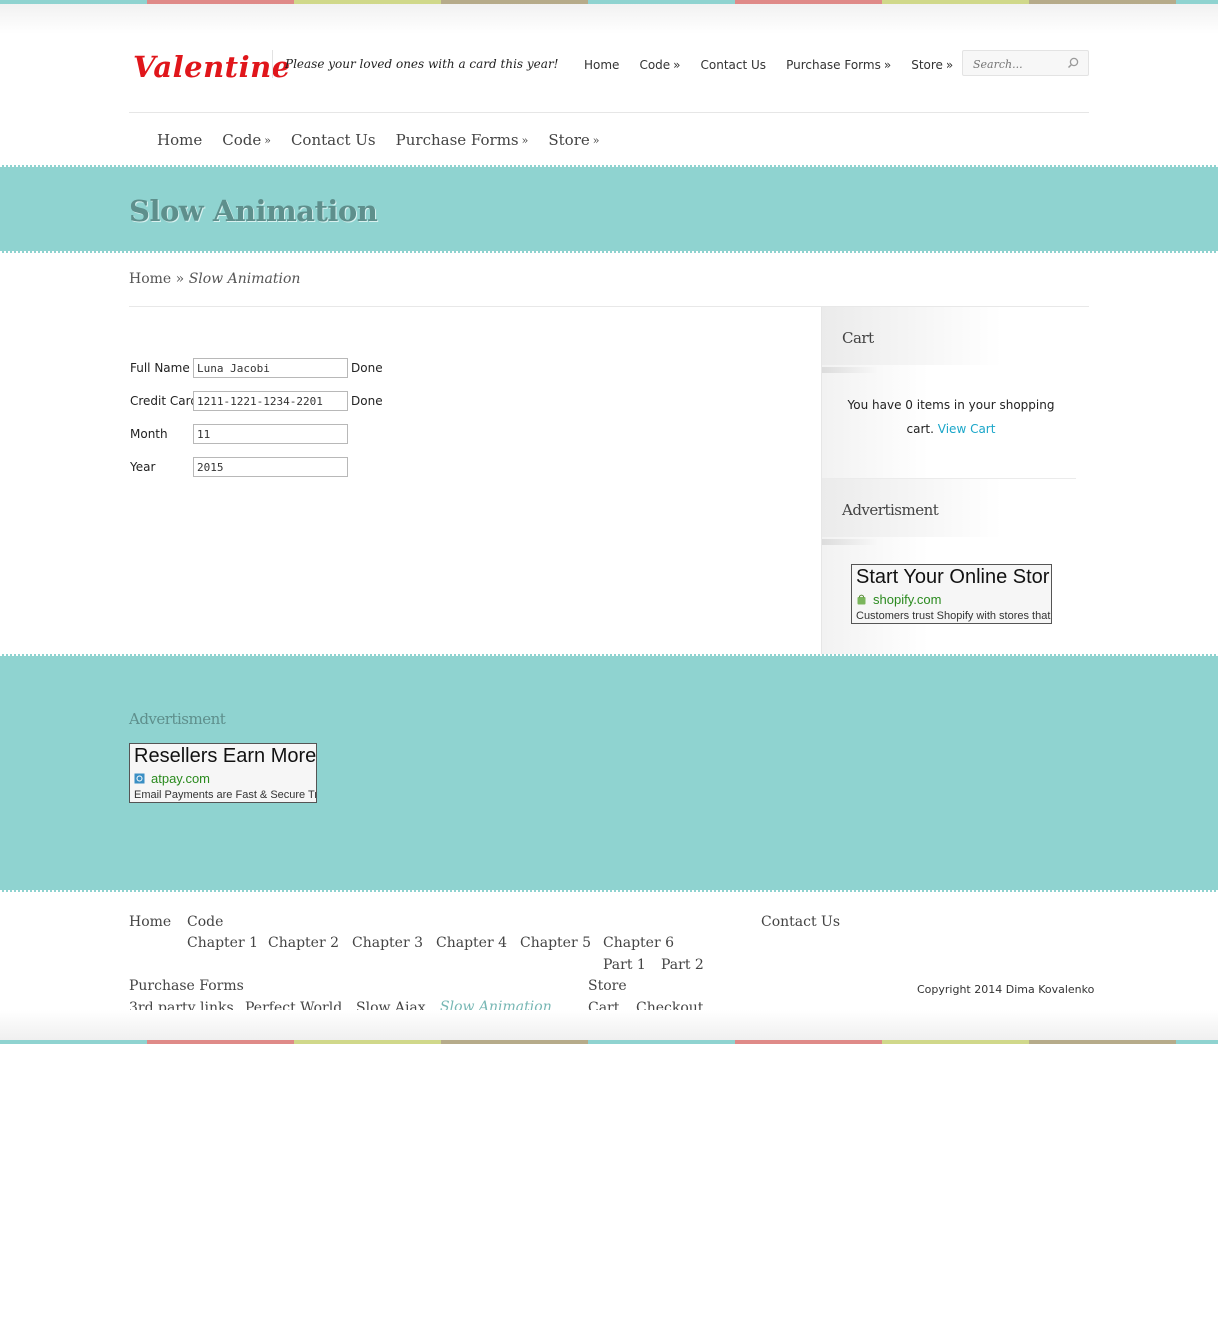 This screenshot has width=1218, height=1329. I want to click on footer-link-chapter-3: Chapter 3, so click(387, 943).